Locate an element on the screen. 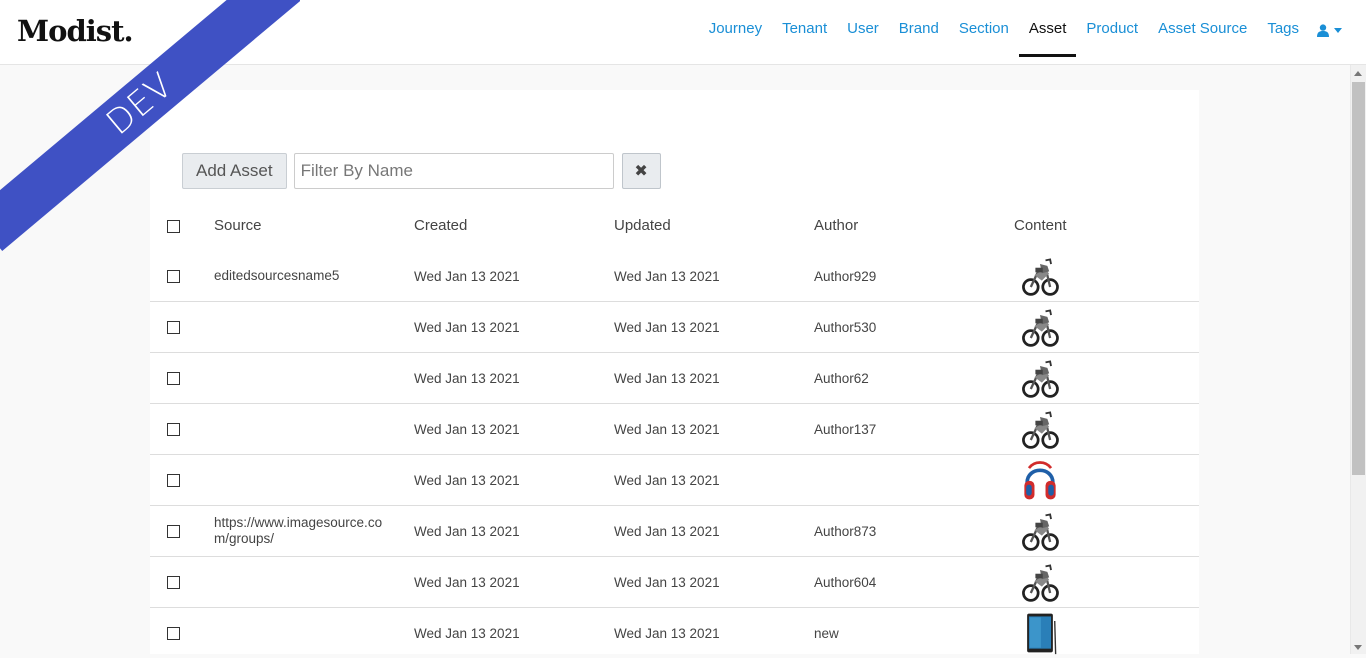 The width and height of the screenshot is (1366, 658). select-all-cell is located at coordinates (182, 225).